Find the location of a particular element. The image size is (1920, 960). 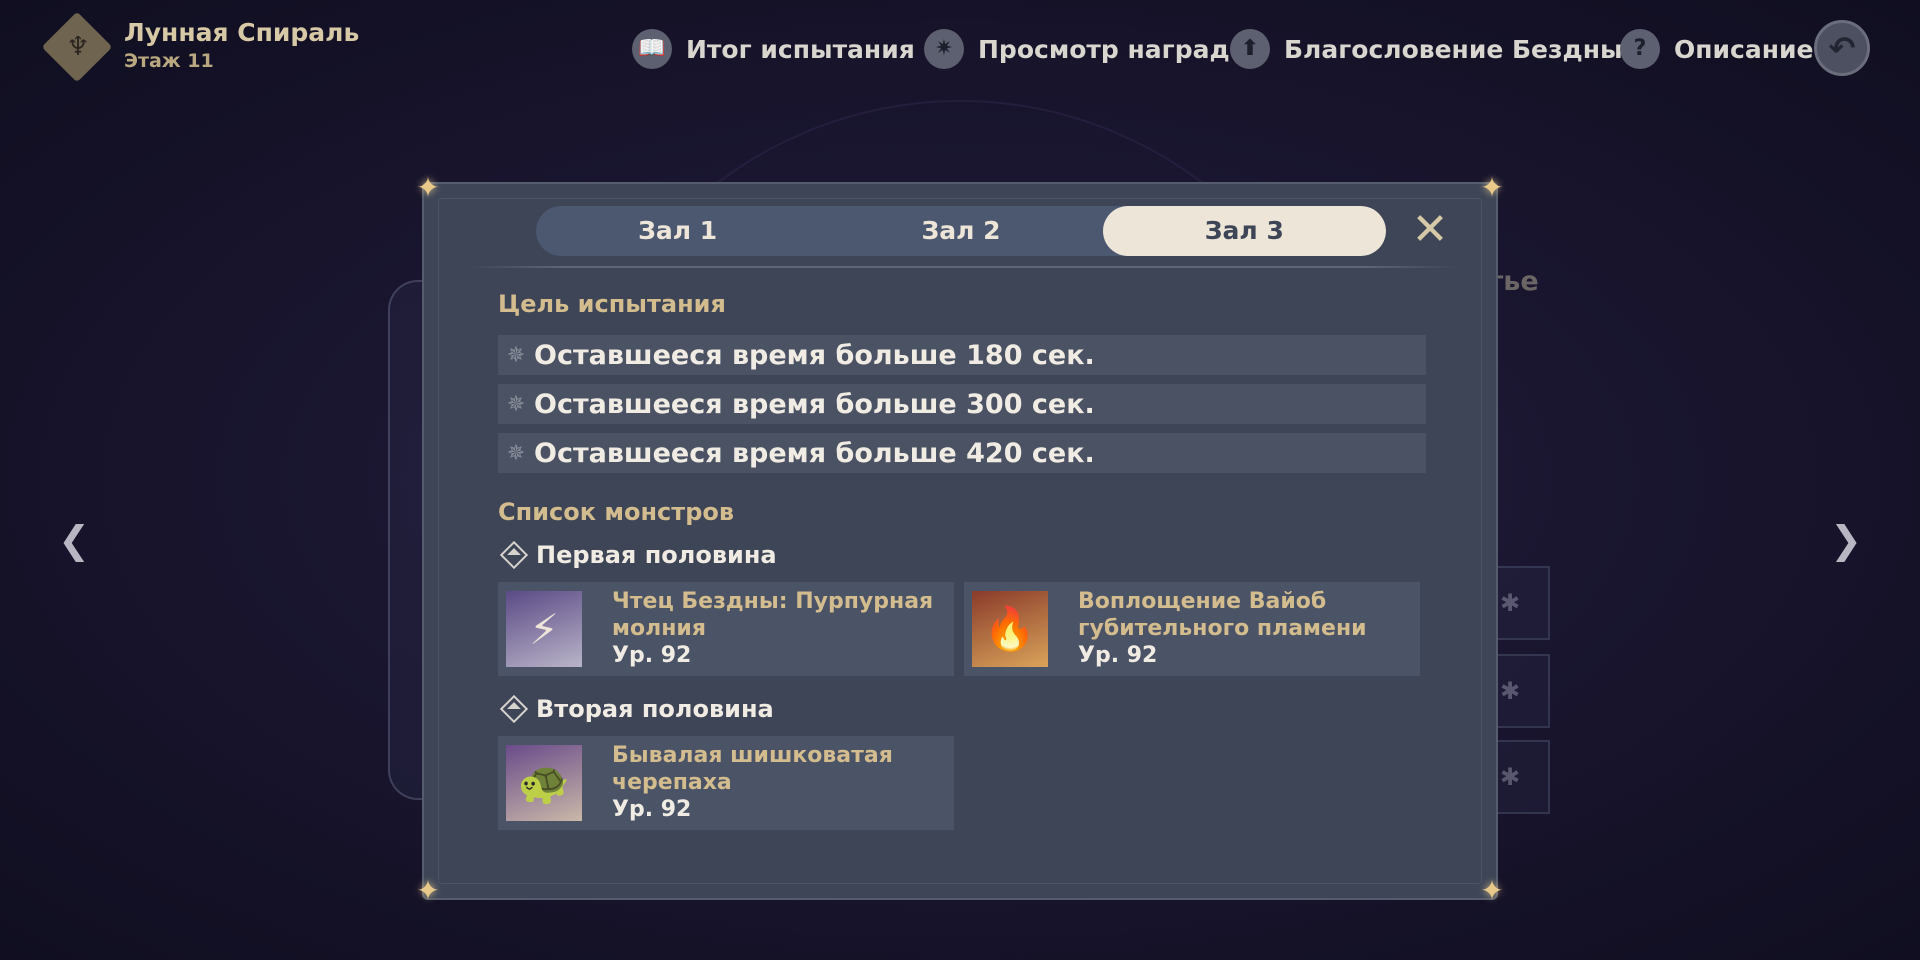

monster-portrait: ⚡ is located at coordinates (544, 629).